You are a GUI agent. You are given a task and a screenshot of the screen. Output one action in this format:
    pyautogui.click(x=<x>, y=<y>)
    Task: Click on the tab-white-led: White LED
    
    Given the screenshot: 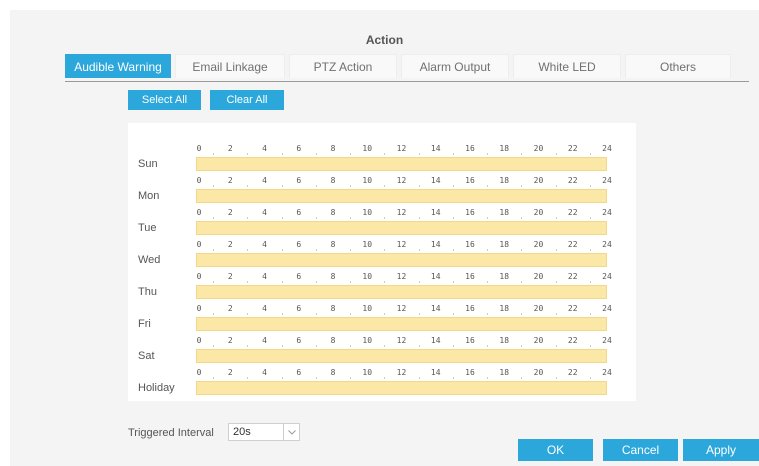 What is the action you would take?
    pyautogui.click(x=567, y=66)
    